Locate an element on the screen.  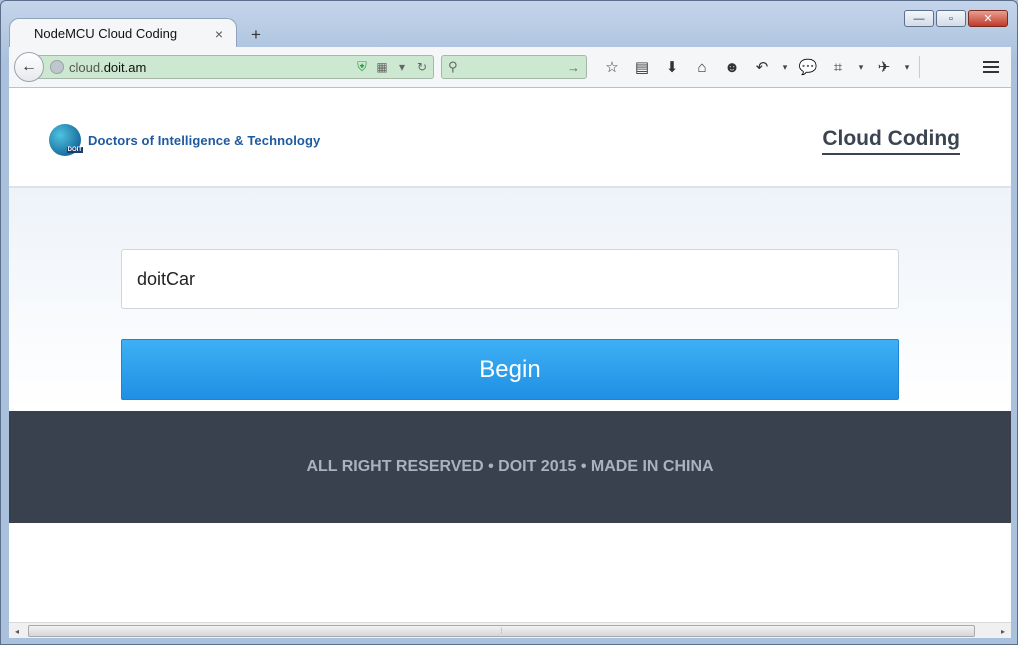
smiley-icon: ☻ is located at coordinates (732, 67).